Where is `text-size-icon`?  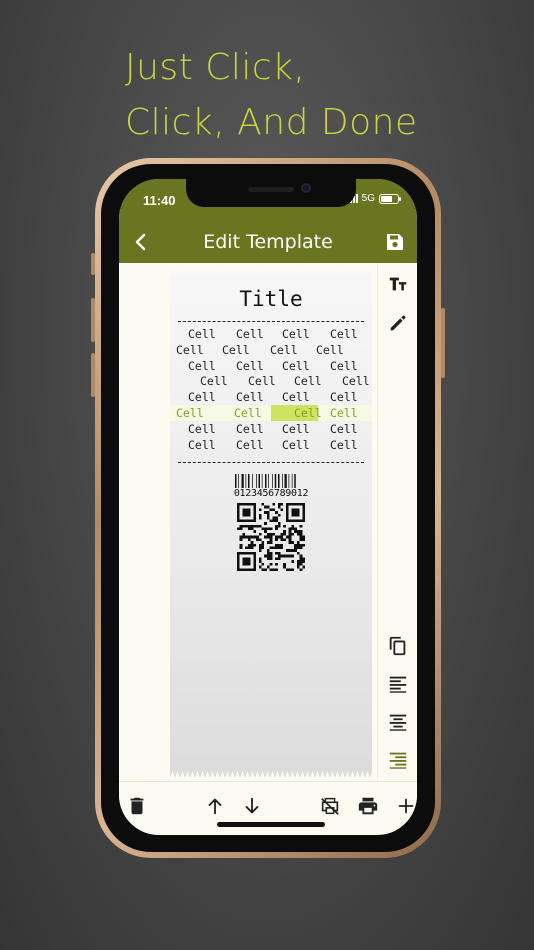
text-size-icon is located at coordinates (398, 284).